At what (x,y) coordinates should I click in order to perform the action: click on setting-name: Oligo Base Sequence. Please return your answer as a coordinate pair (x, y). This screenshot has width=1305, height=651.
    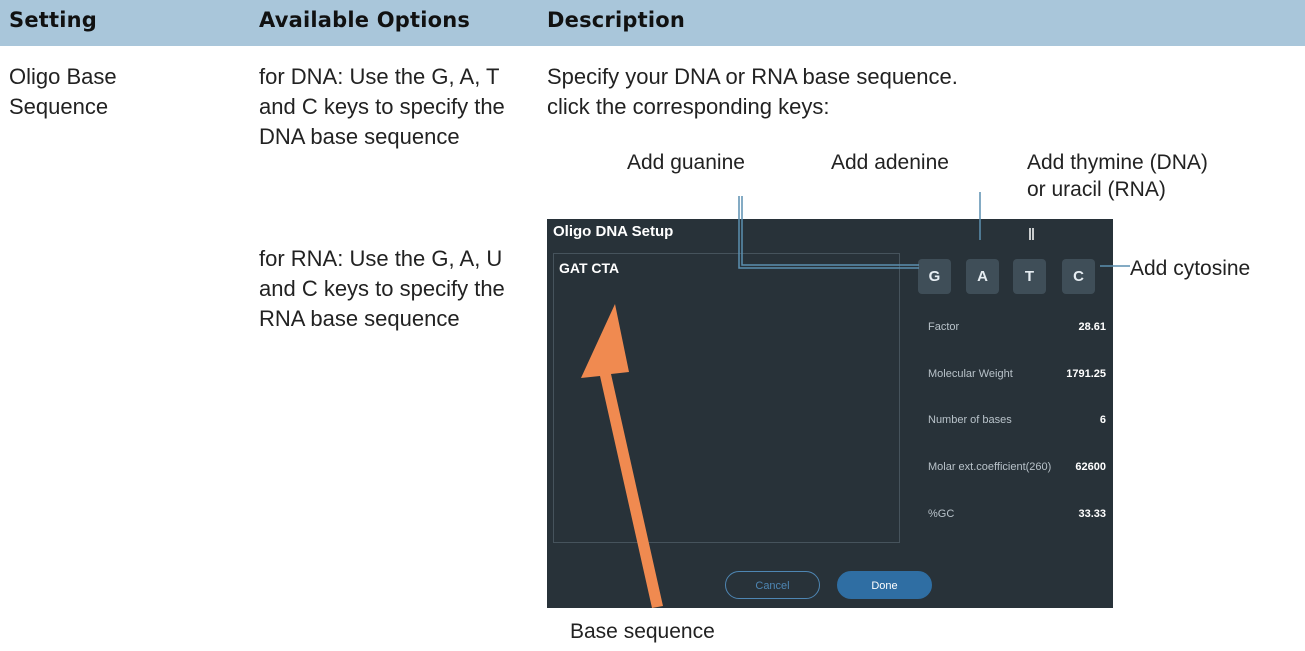
    Looking at the image, I should click on (63, 91).